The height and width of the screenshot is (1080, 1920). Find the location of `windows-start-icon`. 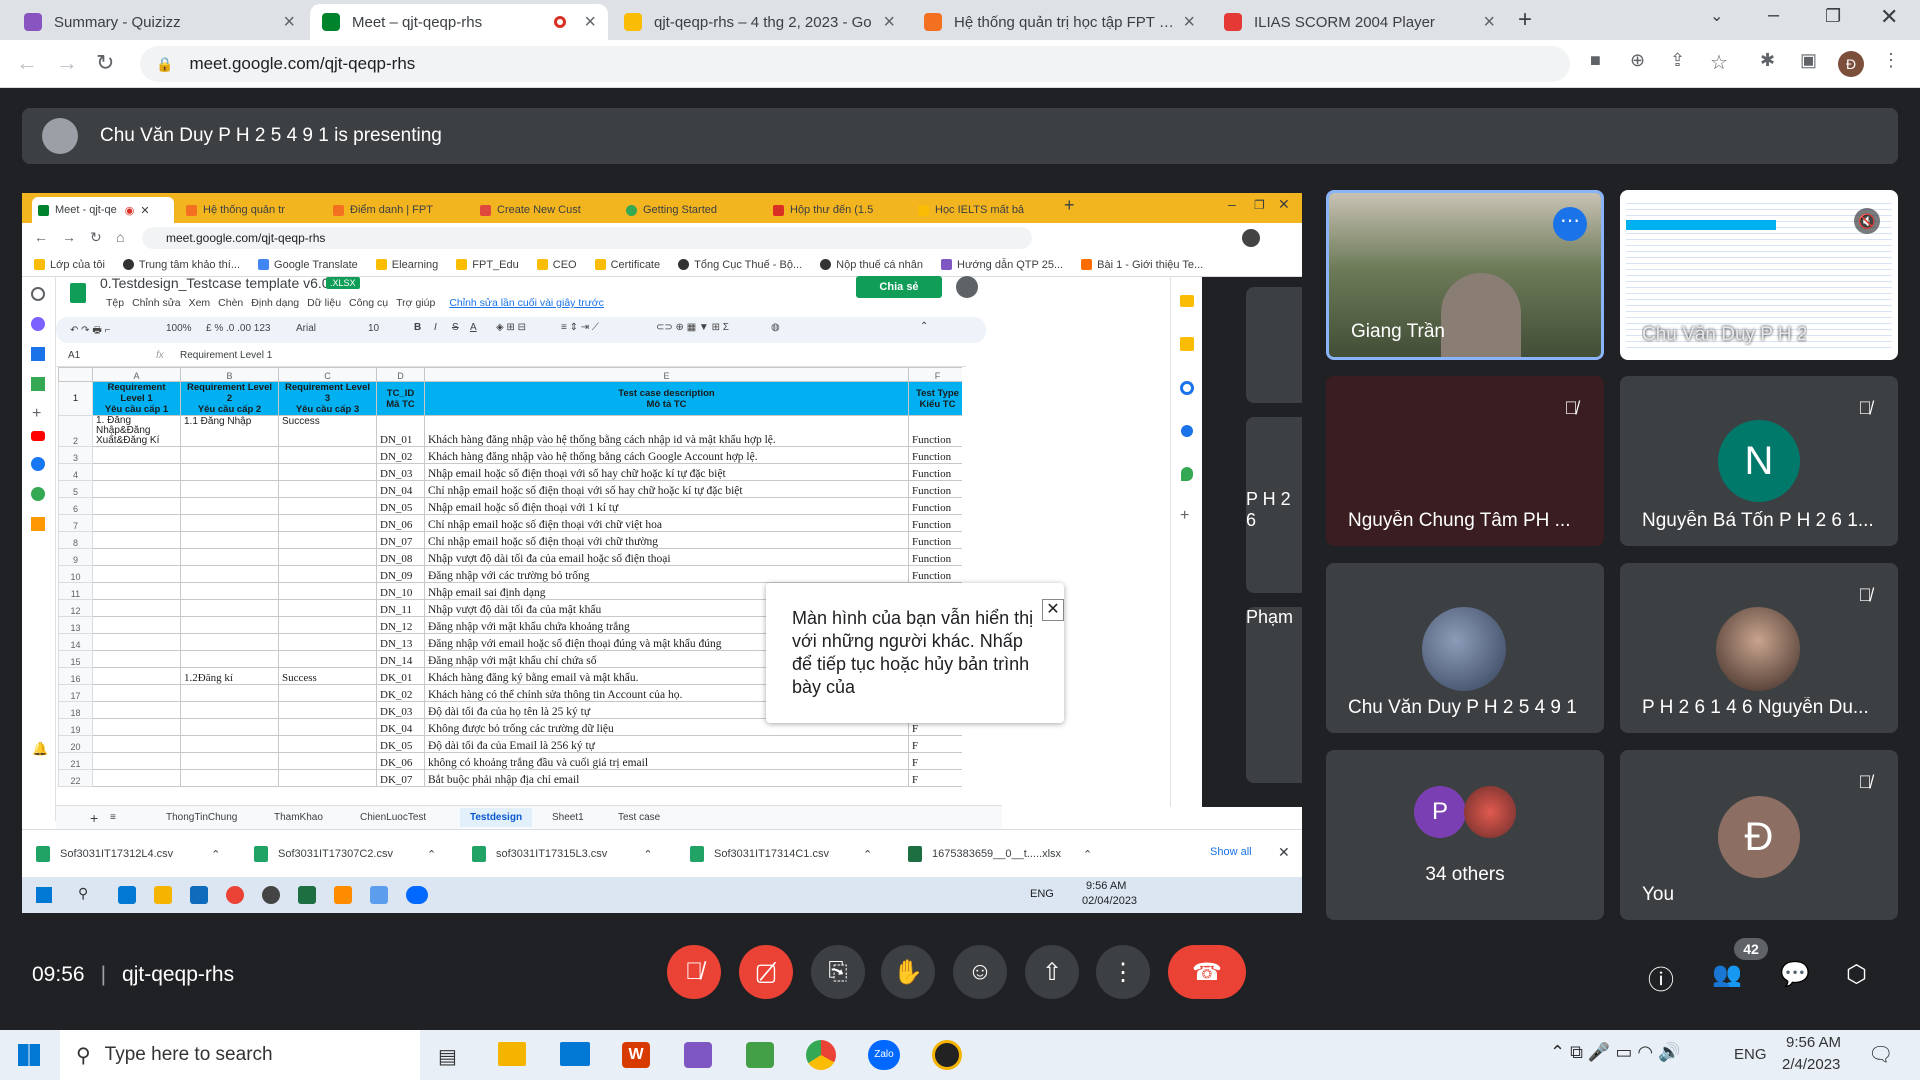

windows-start-icon is located at coordinates (29, 1055).